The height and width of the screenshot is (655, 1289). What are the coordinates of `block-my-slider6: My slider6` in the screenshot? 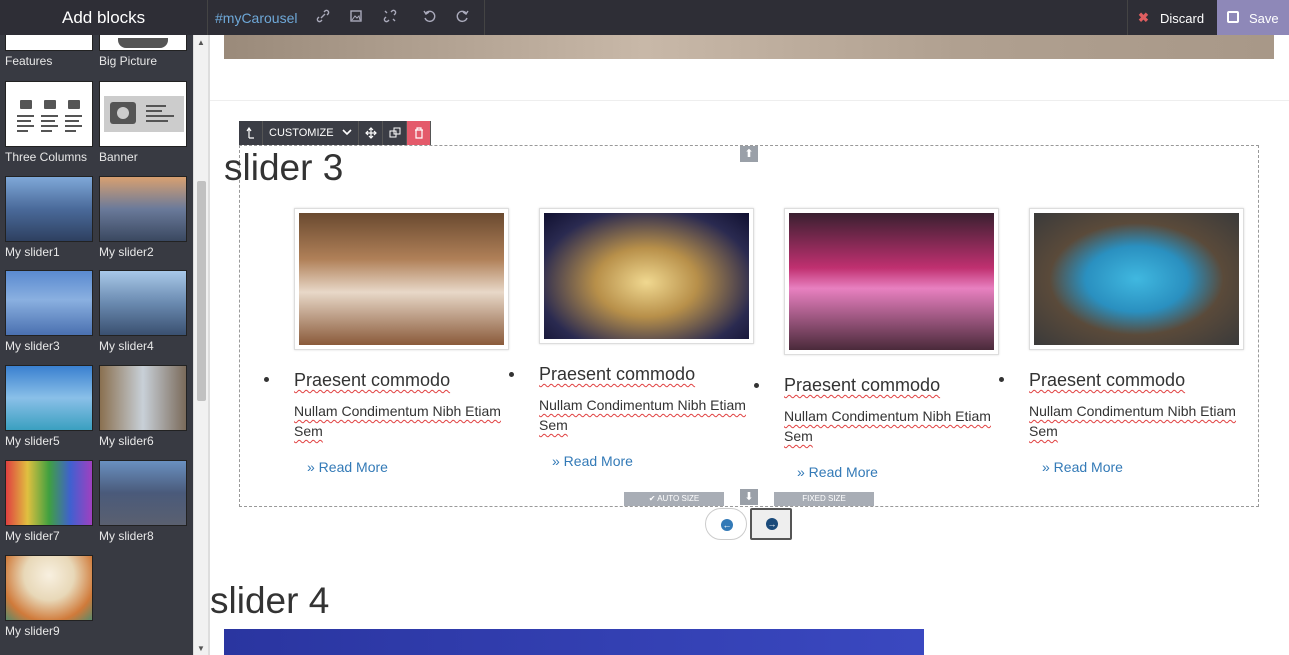 It's located at (143, 406).